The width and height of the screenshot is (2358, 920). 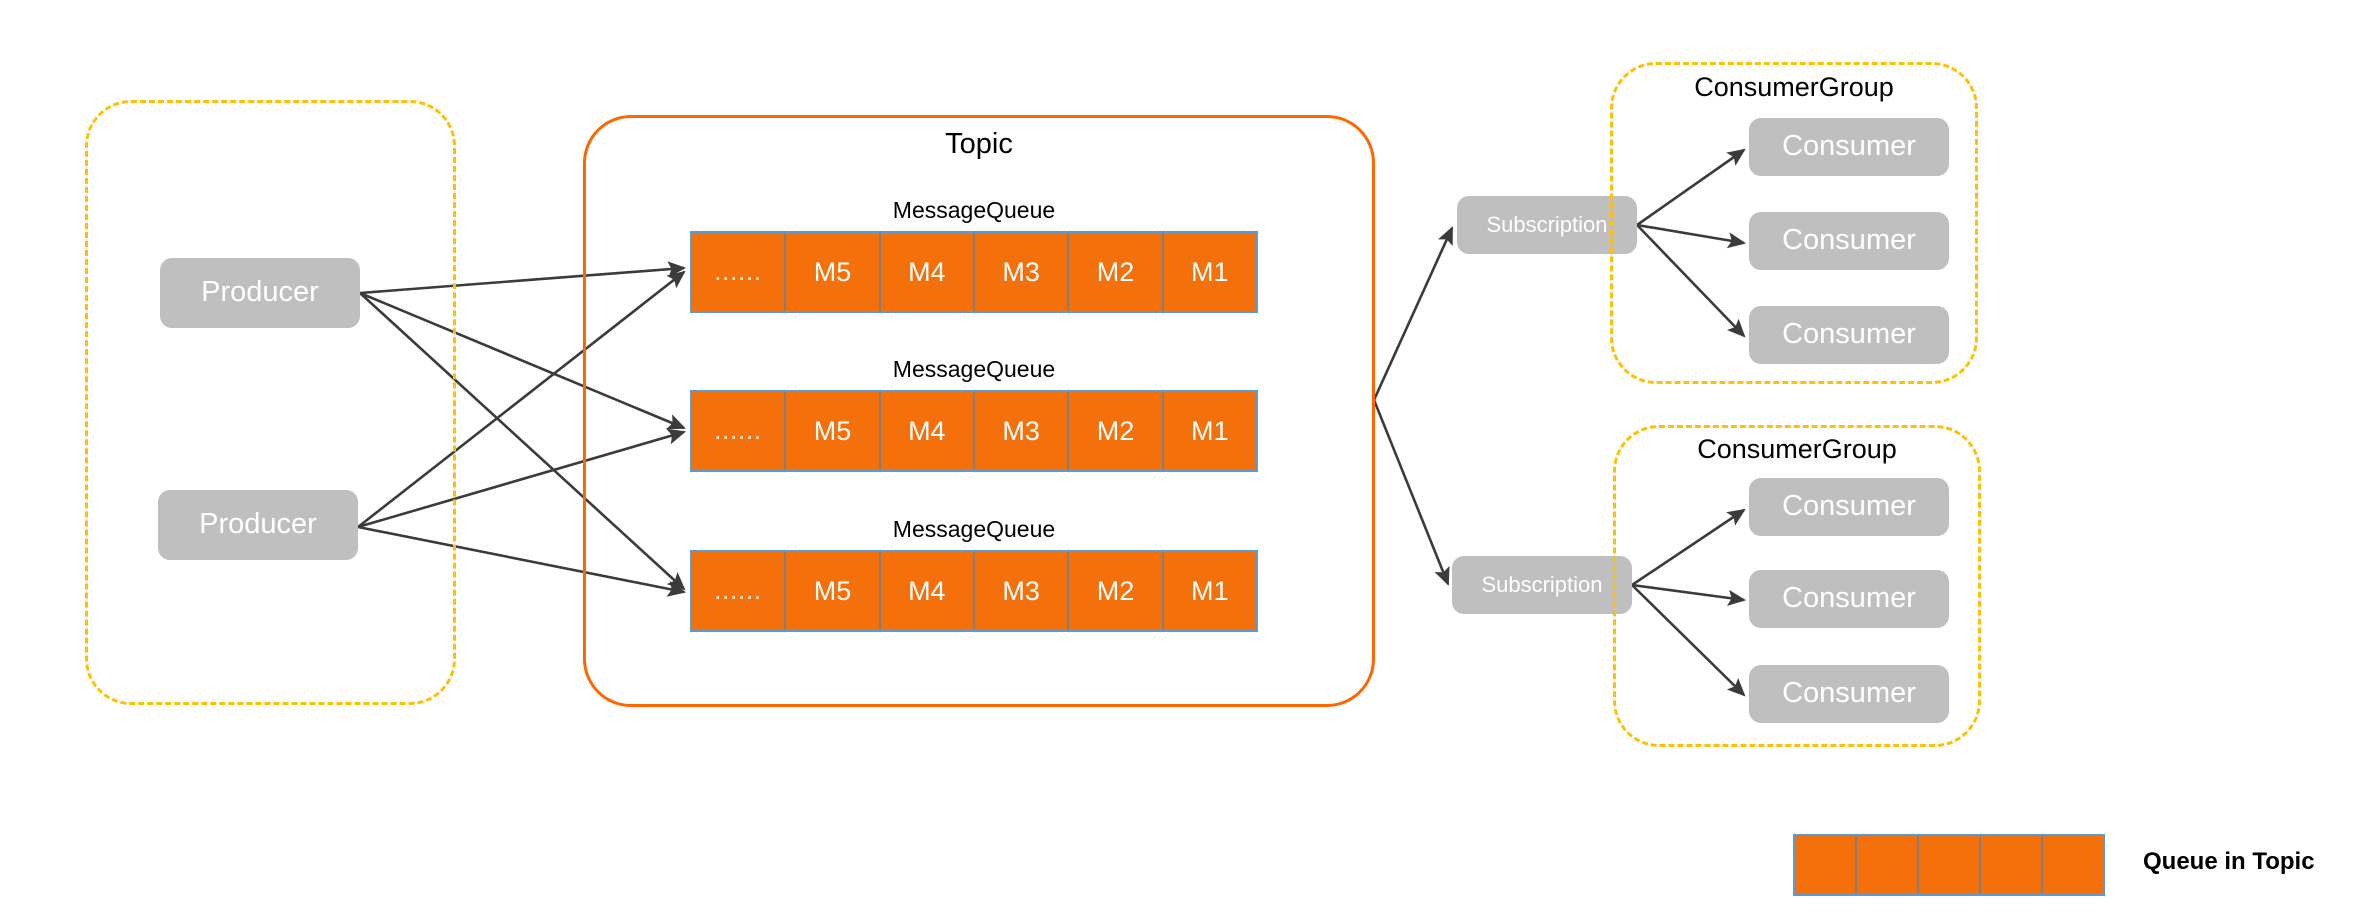 I want to click on topic-title: Topic, so click(x=979, y=144).